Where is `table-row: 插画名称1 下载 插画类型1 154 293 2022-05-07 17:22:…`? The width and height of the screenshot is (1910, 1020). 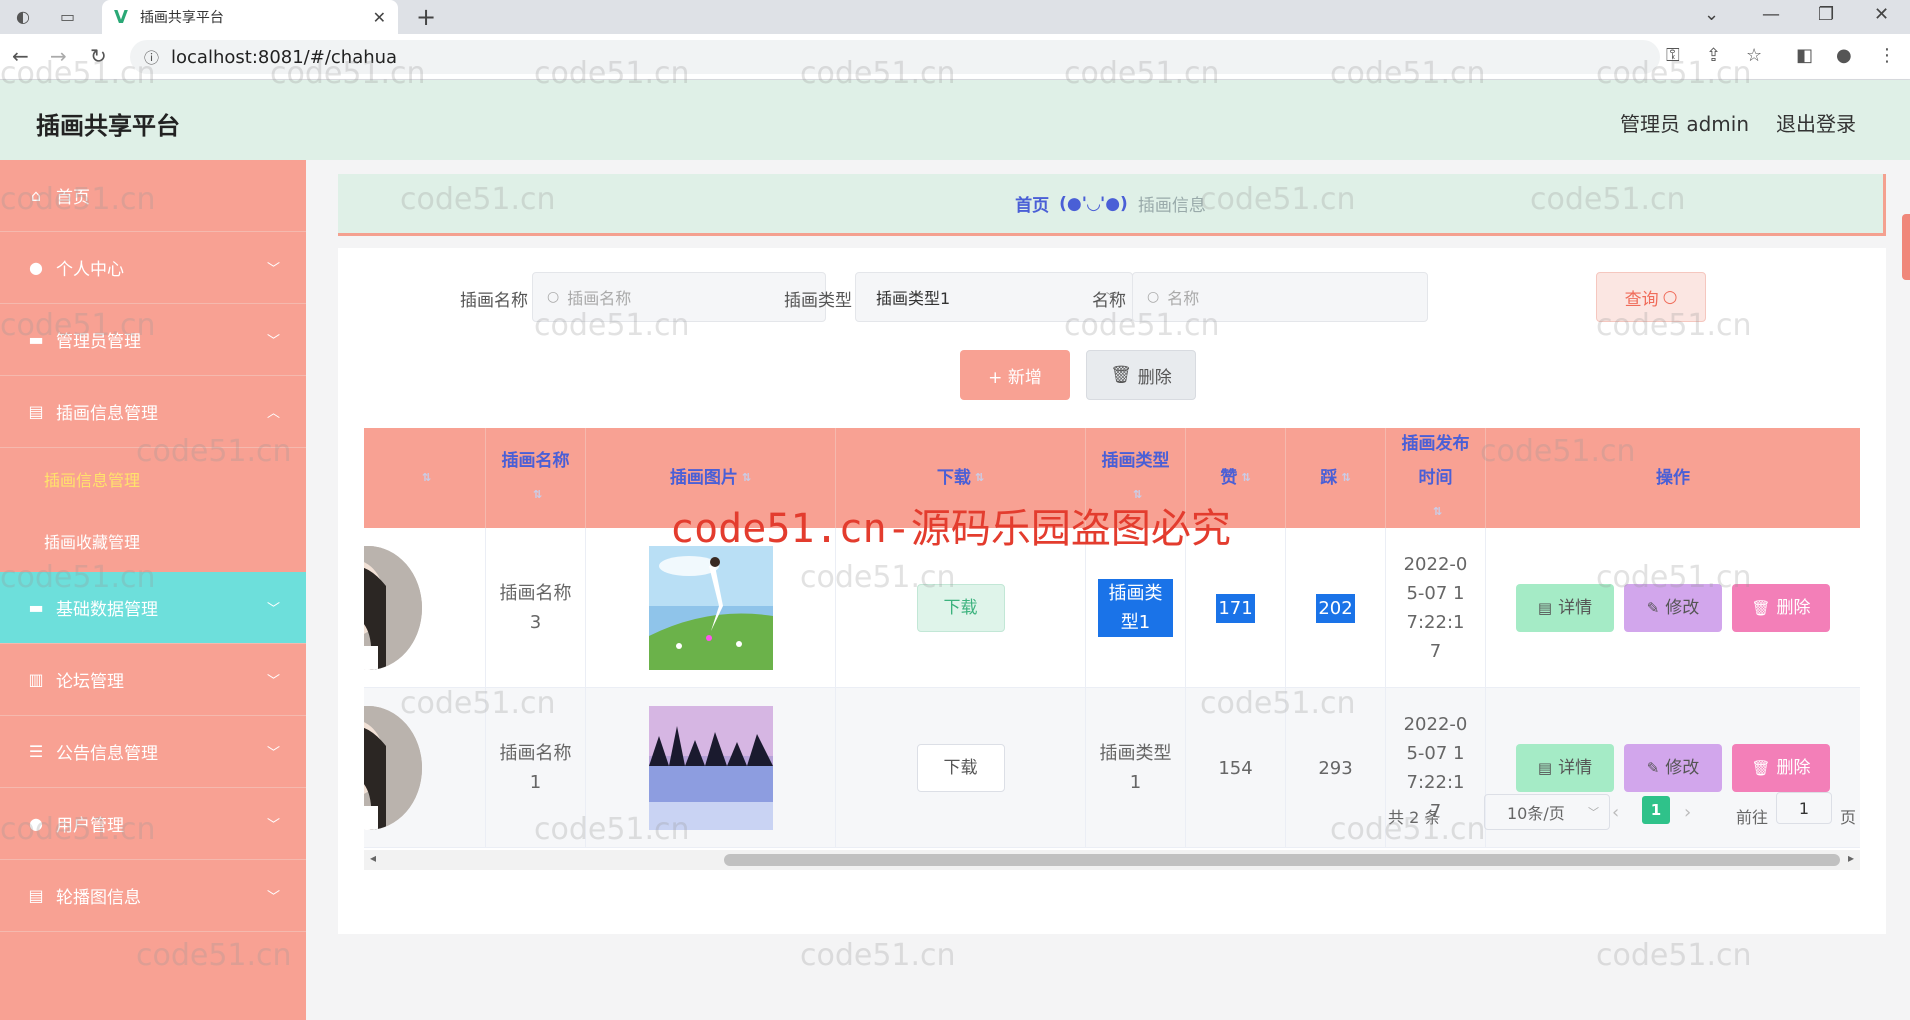
table-row: 插画名称1 下载 插画类型1 154 293 2022-05-07 17:22:… is located at coordinates (1112, 768).